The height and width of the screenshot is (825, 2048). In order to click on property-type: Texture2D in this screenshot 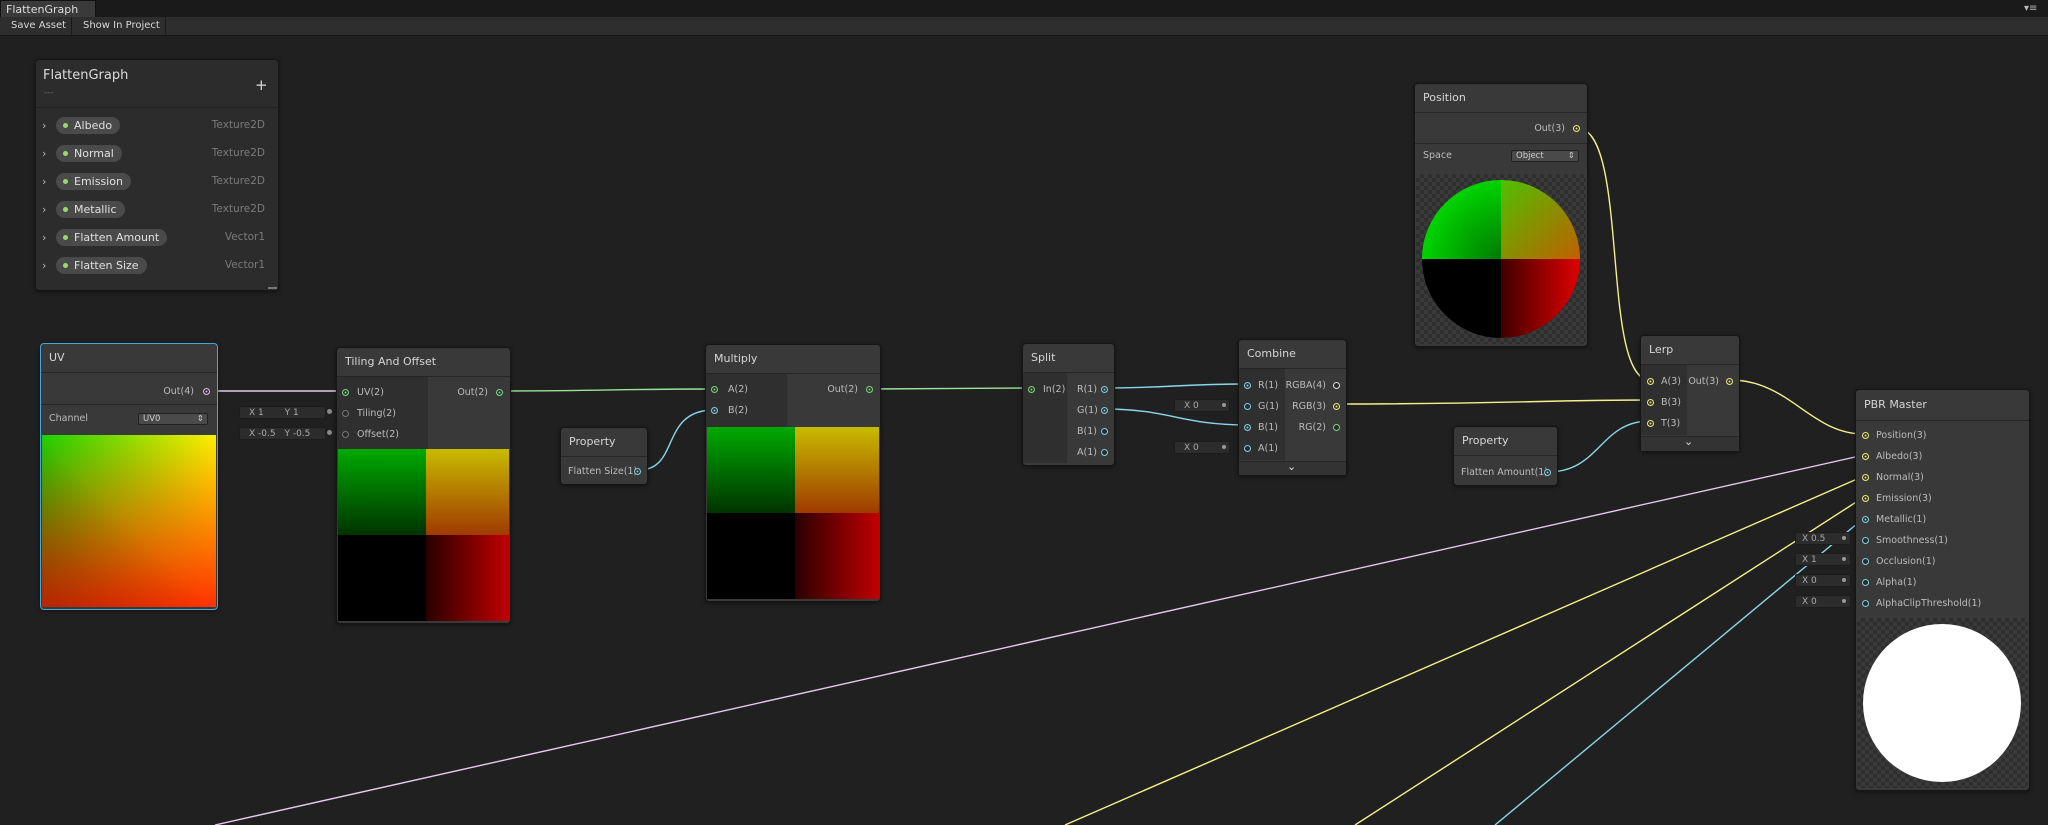, I will do `click(238, 125)`.